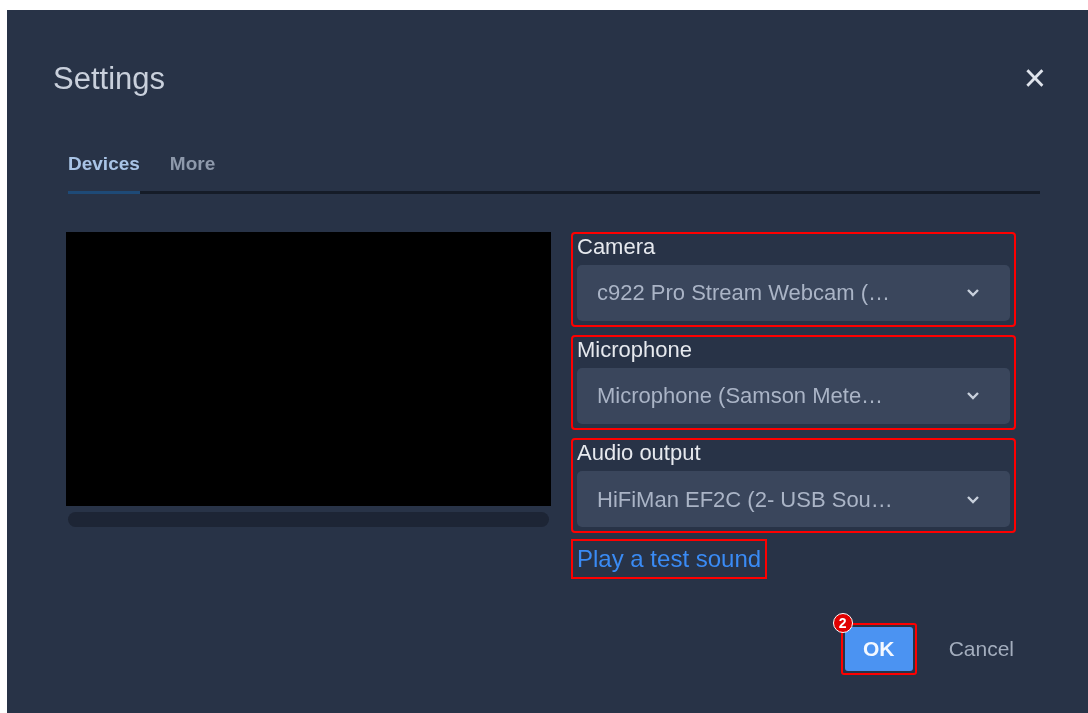  Describe the element at coordinates (192, 170) in the screenshot. I see `tab: More` at that location.